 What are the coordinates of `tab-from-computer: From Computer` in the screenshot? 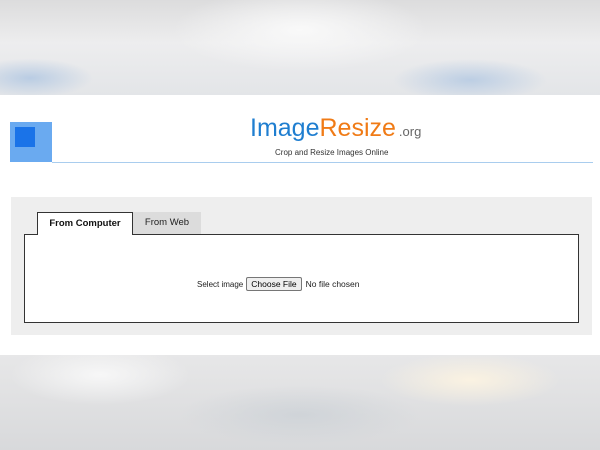 It's located at (85, 223).